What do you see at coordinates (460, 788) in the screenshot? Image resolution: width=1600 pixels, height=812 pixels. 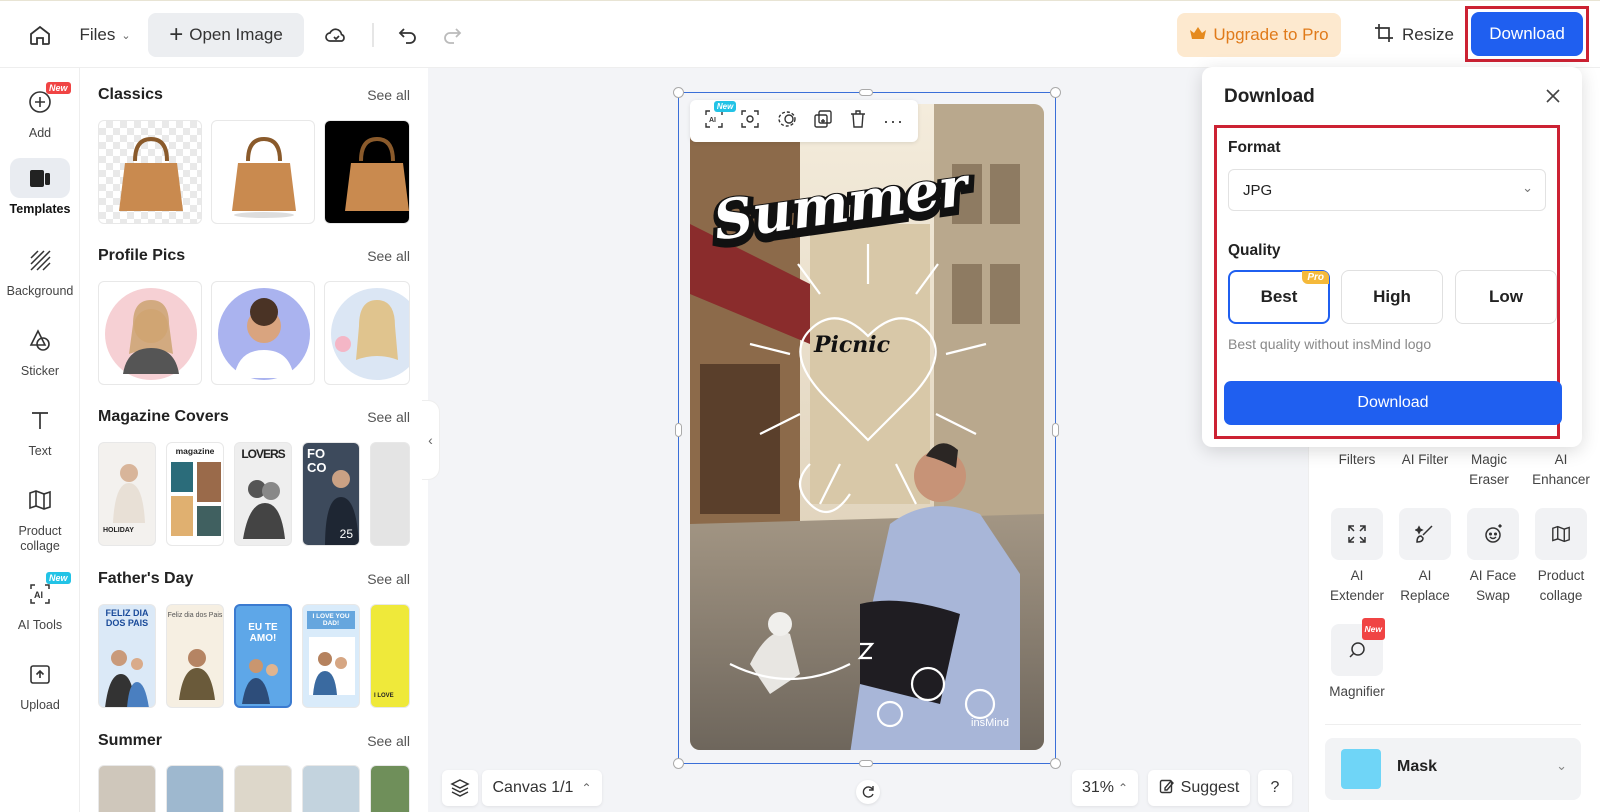 I see `layers-icon` at bounding box center [460, 788].